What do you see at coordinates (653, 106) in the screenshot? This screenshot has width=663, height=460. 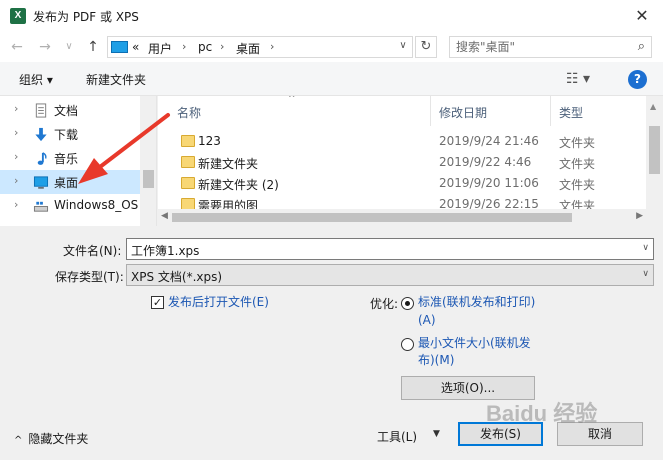 I see `scroll-up-icon: ▲` at bounding box center [653, 106].